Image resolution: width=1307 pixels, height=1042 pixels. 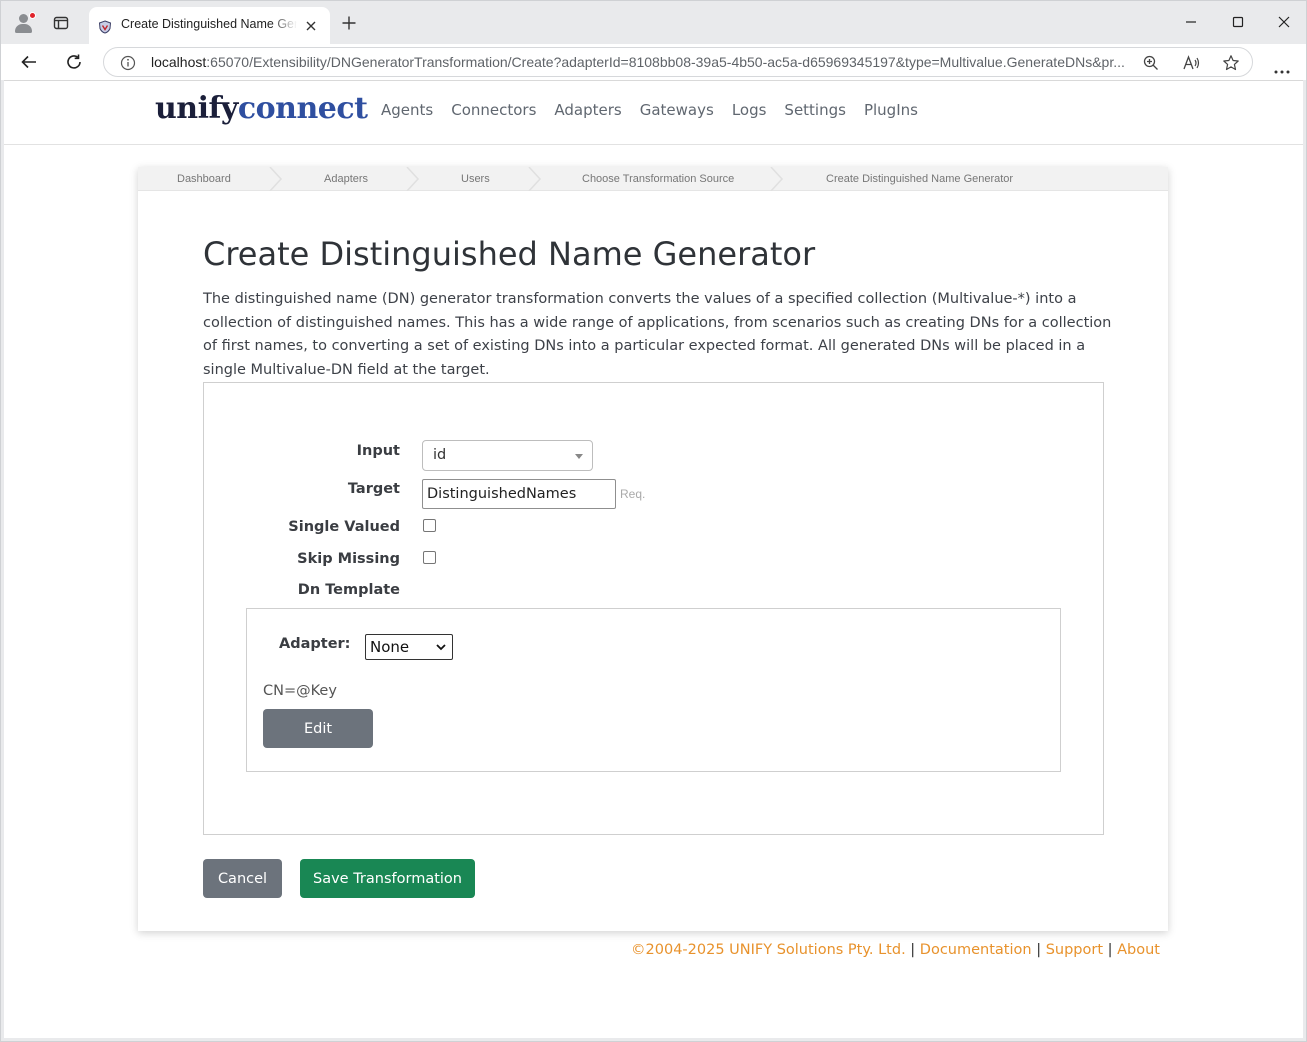 I want to click on single-valued-label: Single Valued, so click(x=344, y=527).